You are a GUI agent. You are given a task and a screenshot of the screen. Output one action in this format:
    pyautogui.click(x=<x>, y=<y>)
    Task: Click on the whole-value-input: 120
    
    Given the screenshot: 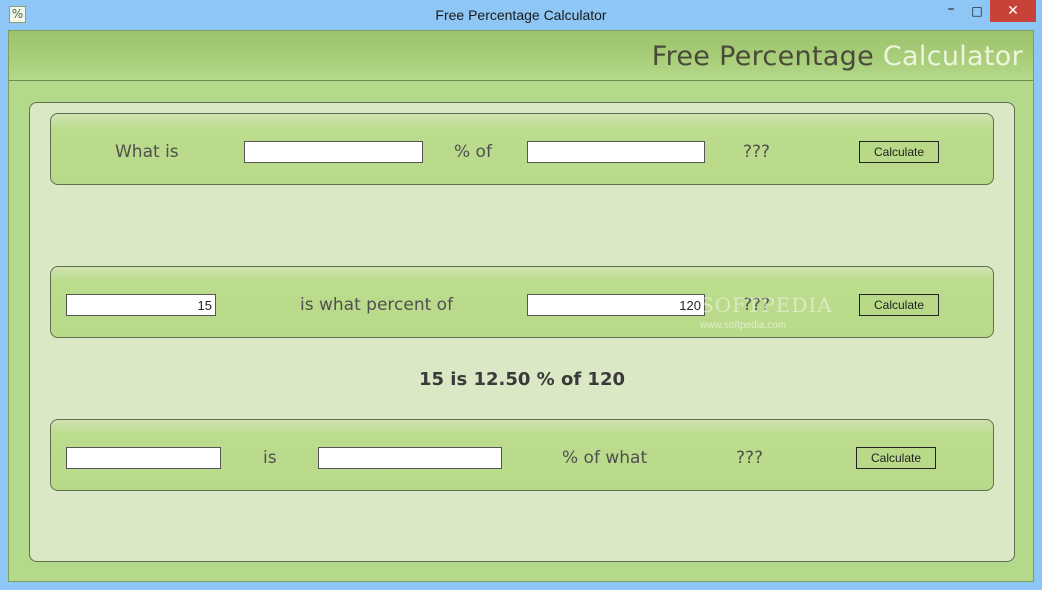 What is the action you would take?
    pyautogui.click(x=616, y=305)
    